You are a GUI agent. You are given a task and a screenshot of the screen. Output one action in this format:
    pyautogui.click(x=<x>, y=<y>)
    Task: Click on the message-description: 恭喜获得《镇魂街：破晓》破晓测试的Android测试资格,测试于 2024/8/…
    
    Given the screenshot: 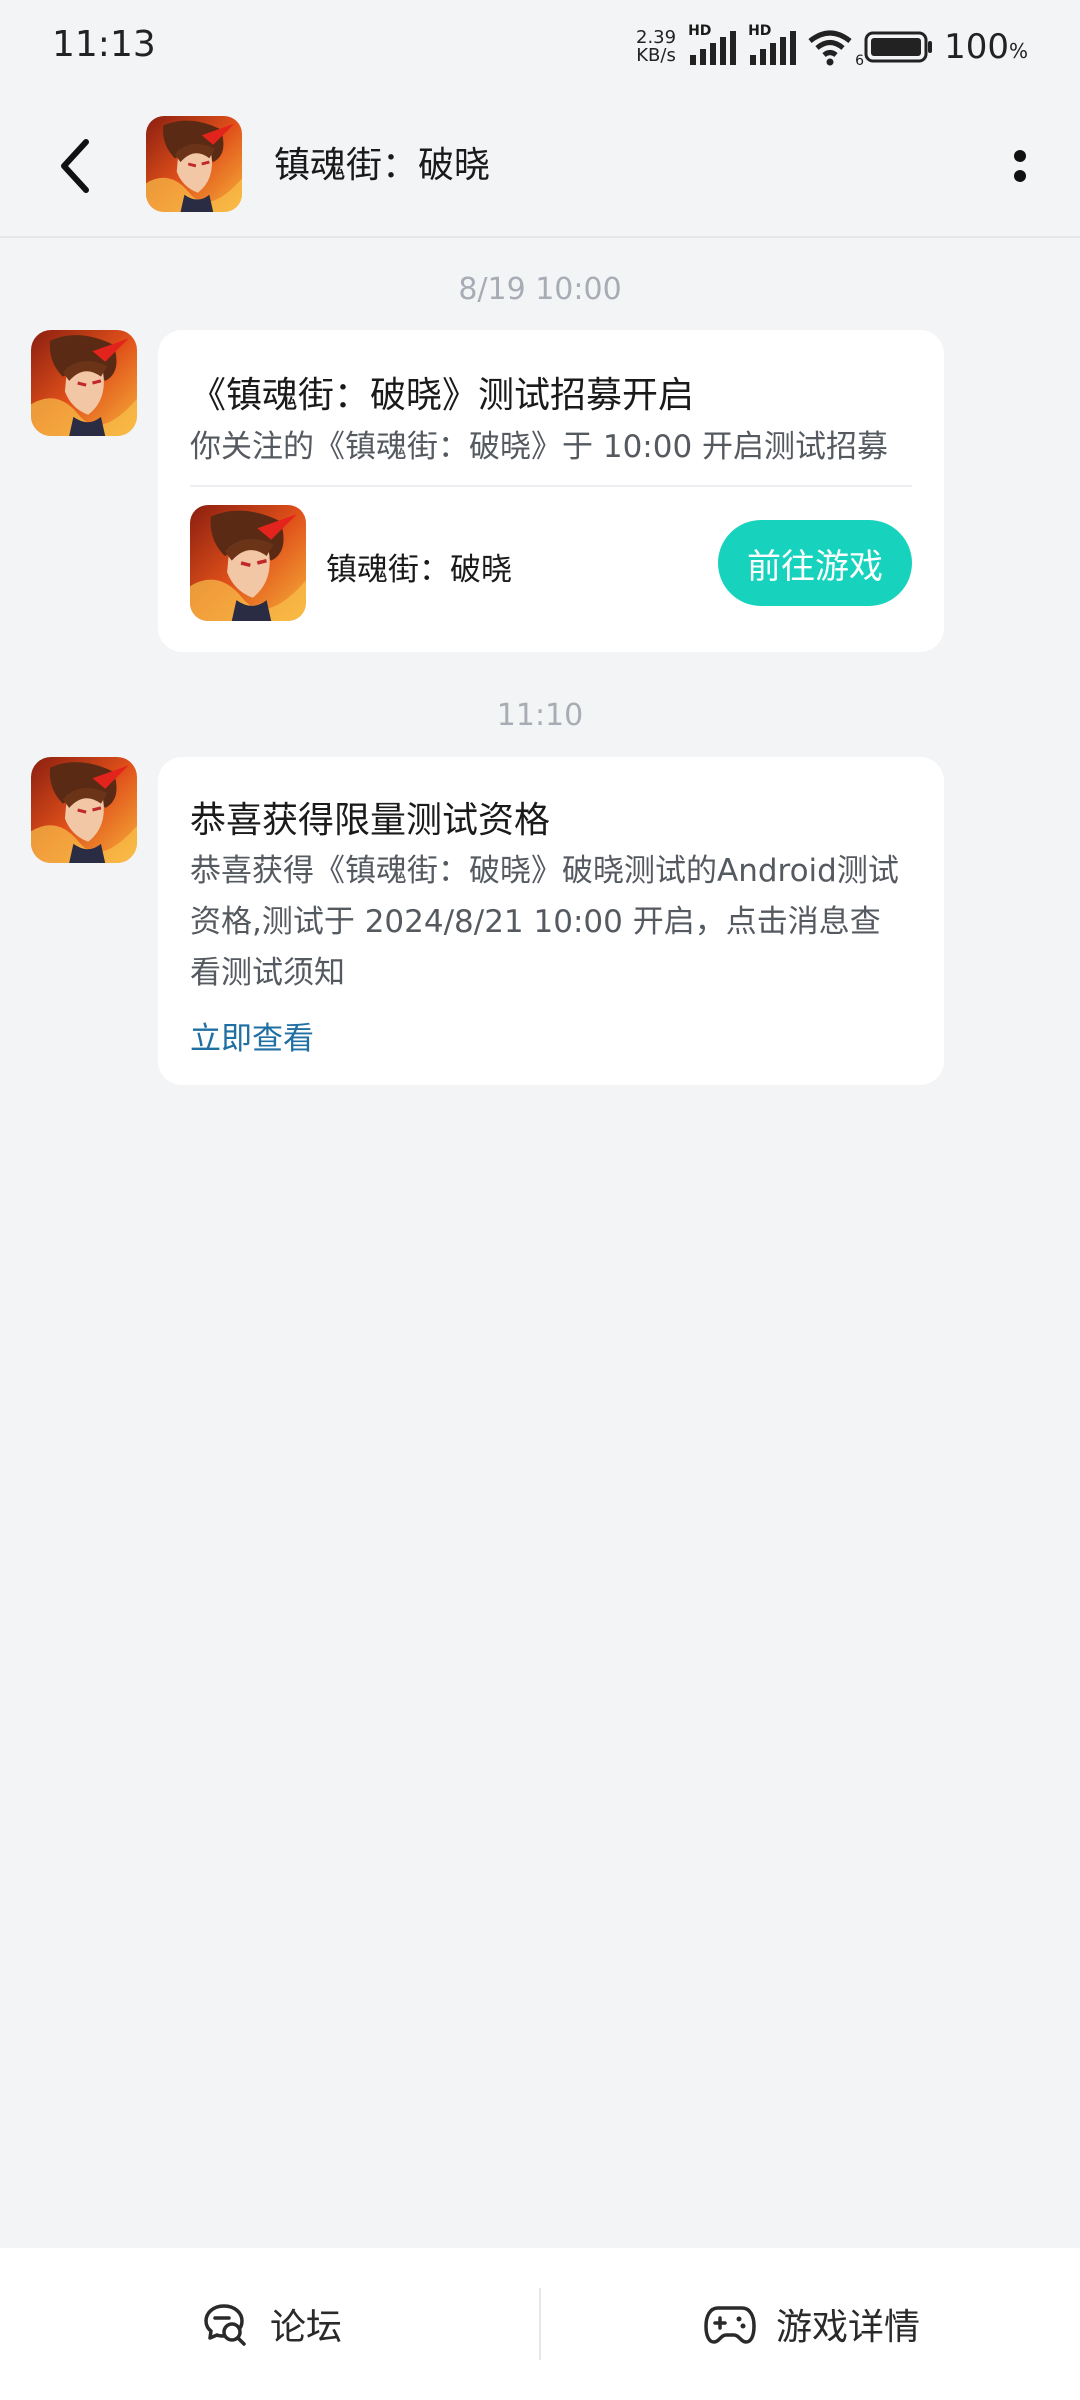 What is the action you would take?
    pyautogui.click(x=544, y=922)
    